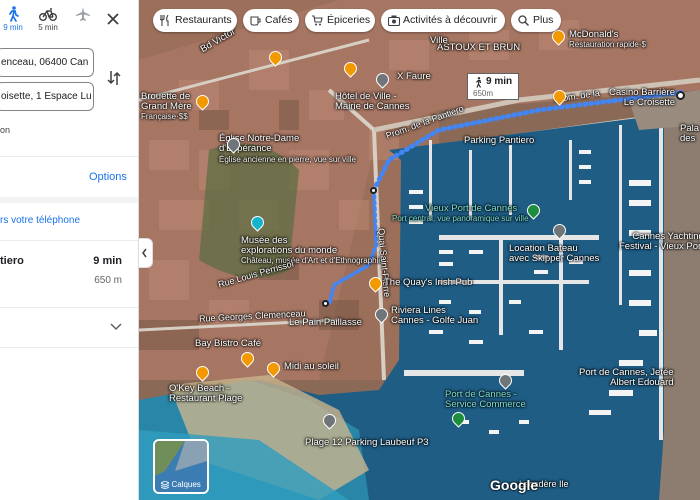  Describe the element at coordinates (48, 14) in the screenshot. I see `bike-icon` at that location.